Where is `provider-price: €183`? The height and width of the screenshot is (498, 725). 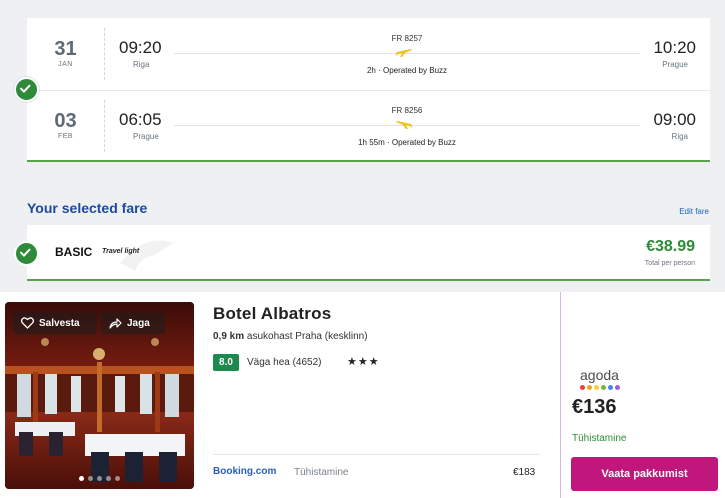
provider-price: €183 is located at coordinates (524, 472).